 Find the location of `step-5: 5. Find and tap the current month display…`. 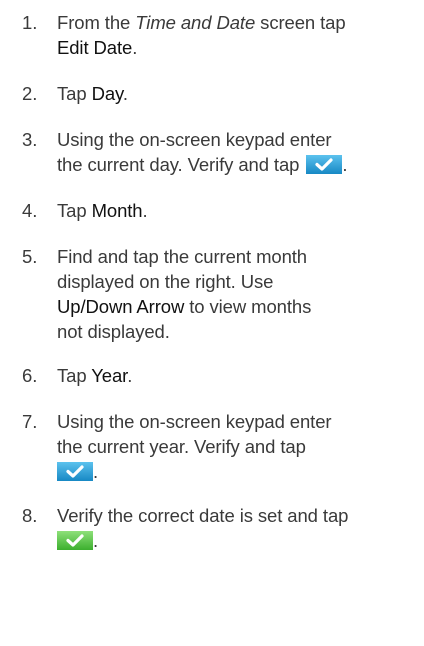

step-5: 5. Find and tap the current month display… is located at coordinates (220, 294).